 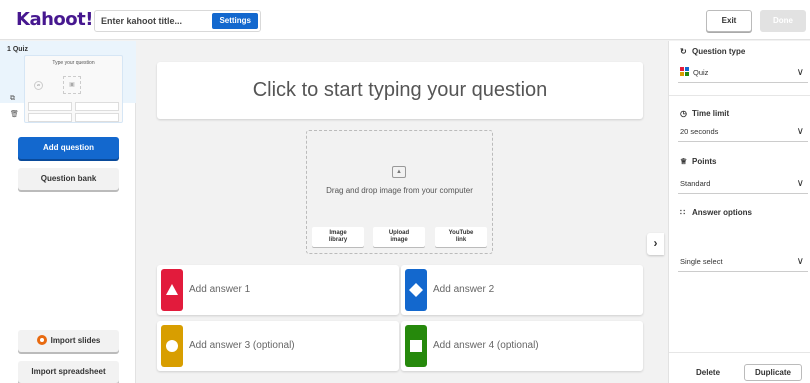 What do you see at coordinates (719, 51) in the screenshot?
I see `question-type-label: Question type` at bounding box center [719, 51].